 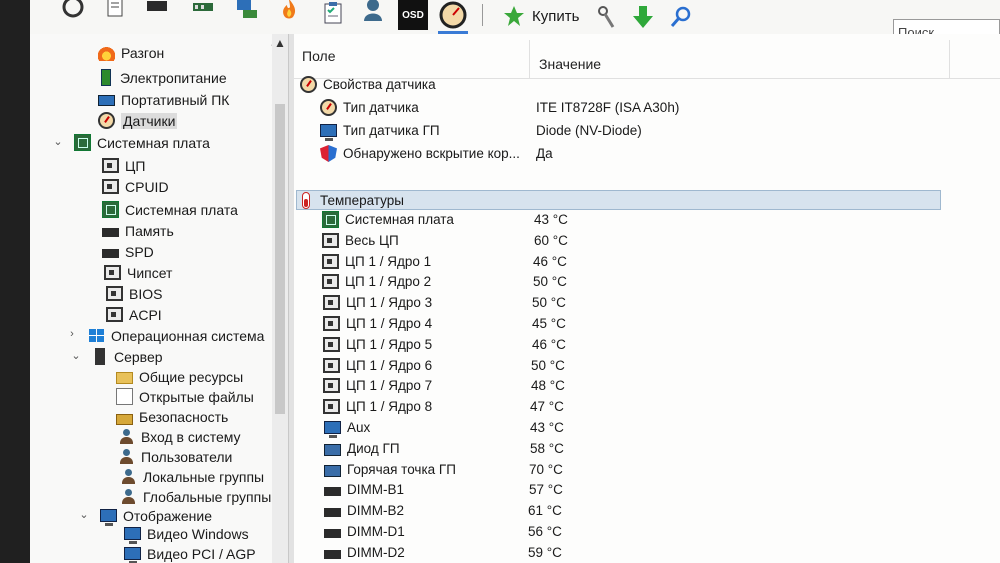 I want to click on tree-item: BIOS, so click(x=134, y=293).